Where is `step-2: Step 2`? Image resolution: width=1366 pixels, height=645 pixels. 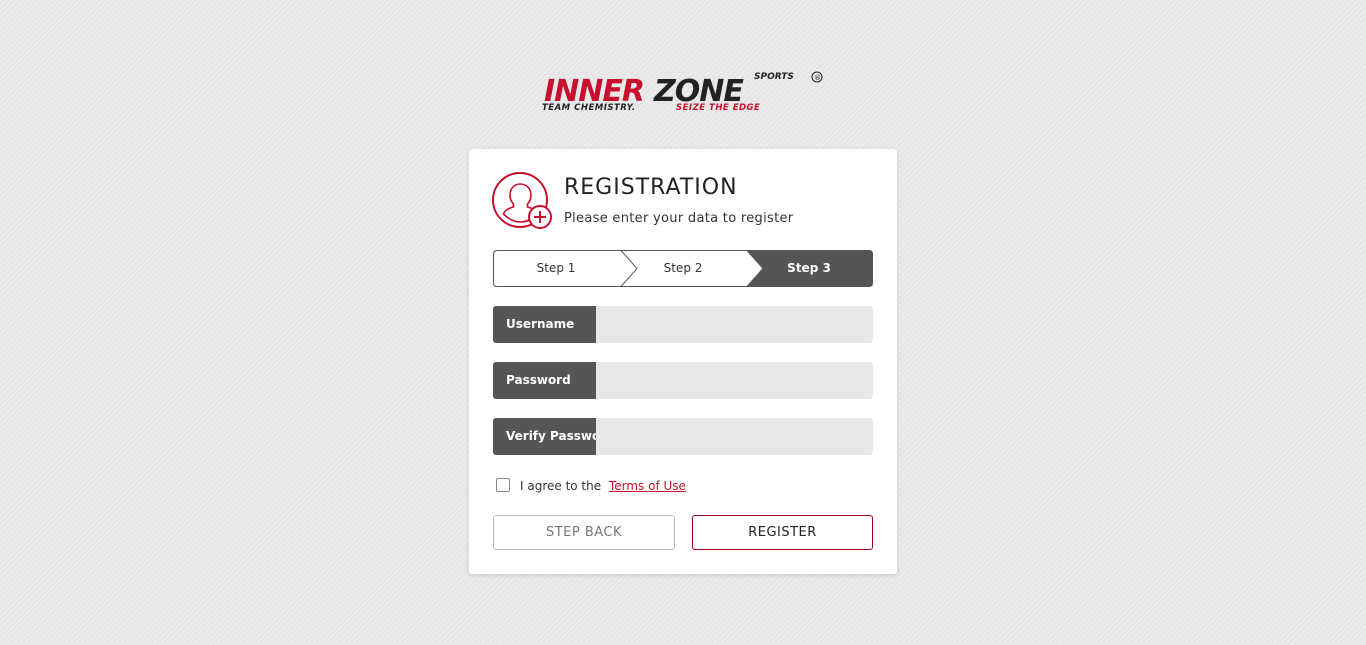 step-2: Step 2 is located at coordinates (683, 268).